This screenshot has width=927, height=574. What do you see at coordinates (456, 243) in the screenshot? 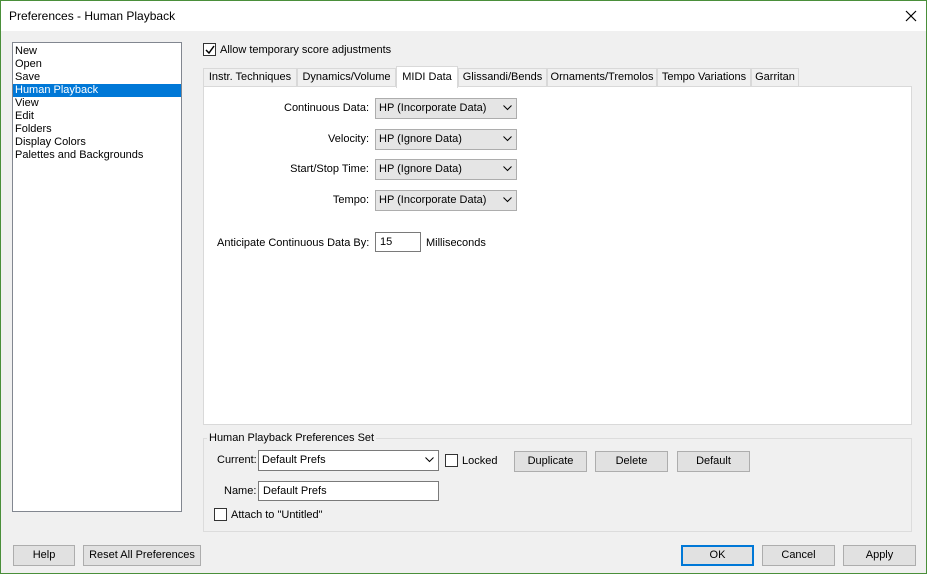
I see `milliseconds-label: Milliseconds` at bounding box center [456, 243].